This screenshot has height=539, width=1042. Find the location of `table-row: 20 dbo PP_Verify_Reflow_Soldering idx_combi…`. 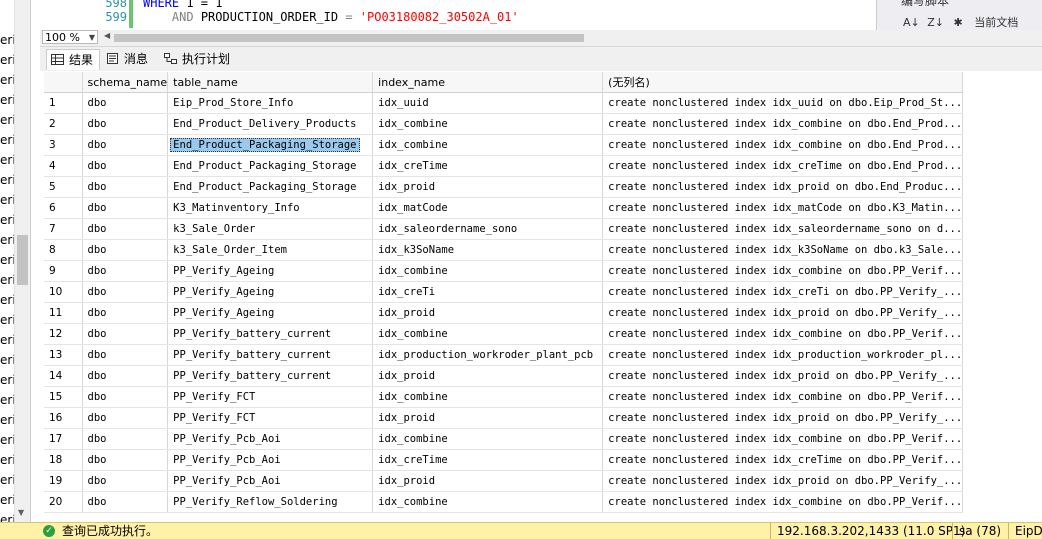

table-row: 20 dbo PP_Verify_Reflow_Soldering idx_combi… is located at coordinates (504, 502).